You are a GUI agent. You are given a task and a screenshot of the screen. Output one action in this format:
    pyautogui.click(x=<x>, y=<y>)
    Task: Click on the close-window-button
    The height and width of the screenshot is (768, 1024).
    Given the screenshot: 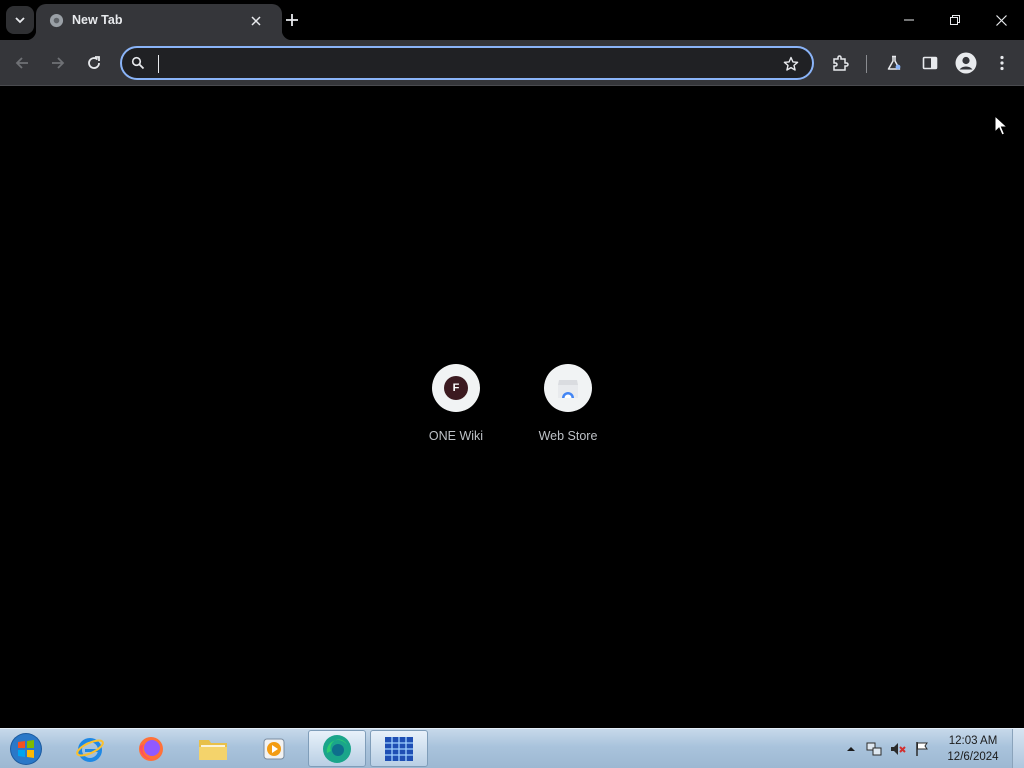 What is the action you would take?
    pyautogui.click(x=1001, y=20)
    